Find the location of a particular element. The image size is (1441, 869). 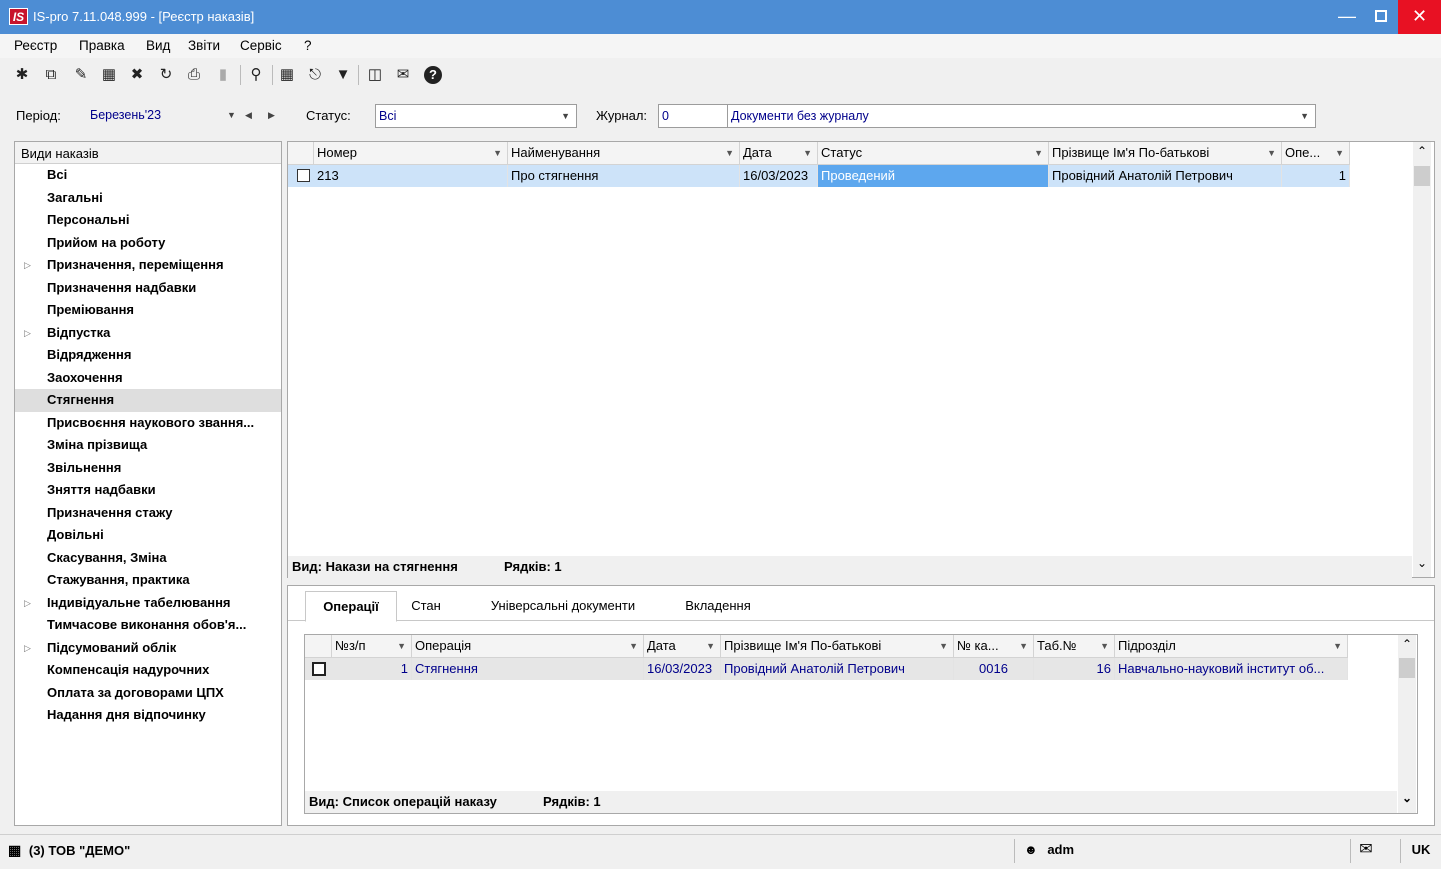

maximize-icon is located at coordinates (1381, 17).